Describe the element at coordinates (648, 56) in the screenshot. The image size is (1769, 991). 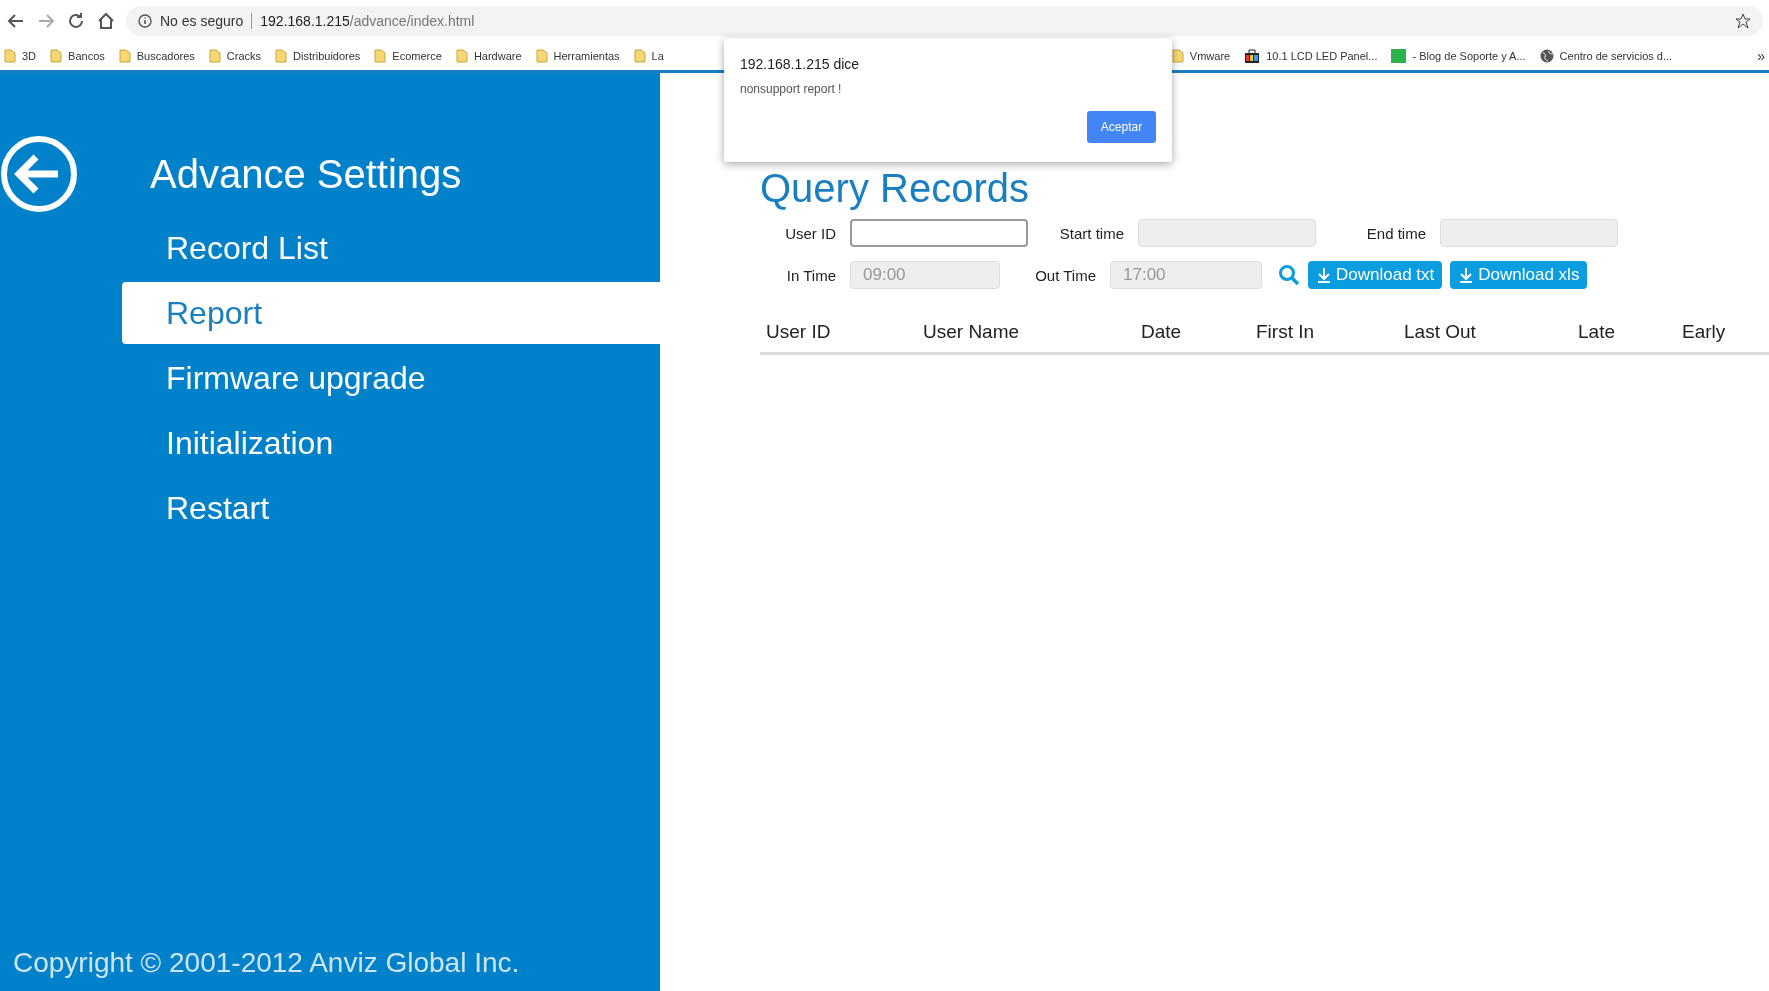
I see `bookmark: La` at that location.